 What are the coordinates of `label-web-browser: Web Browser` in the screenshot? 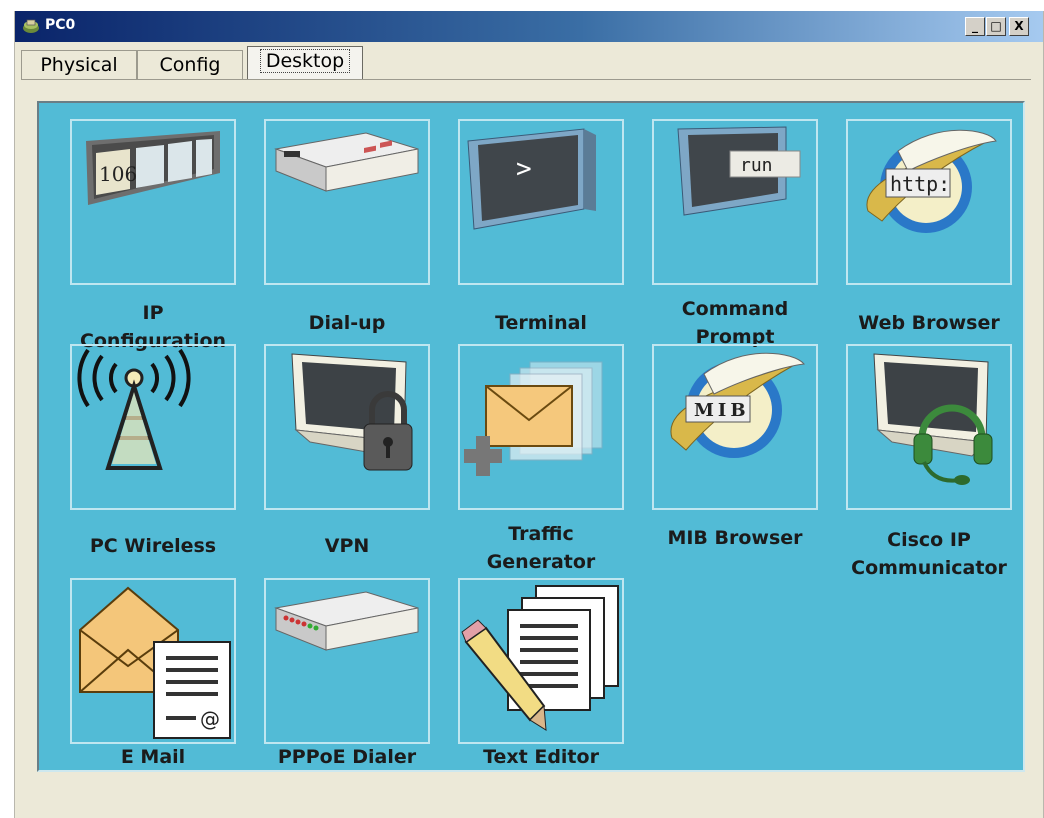 It's located at (929, 323).